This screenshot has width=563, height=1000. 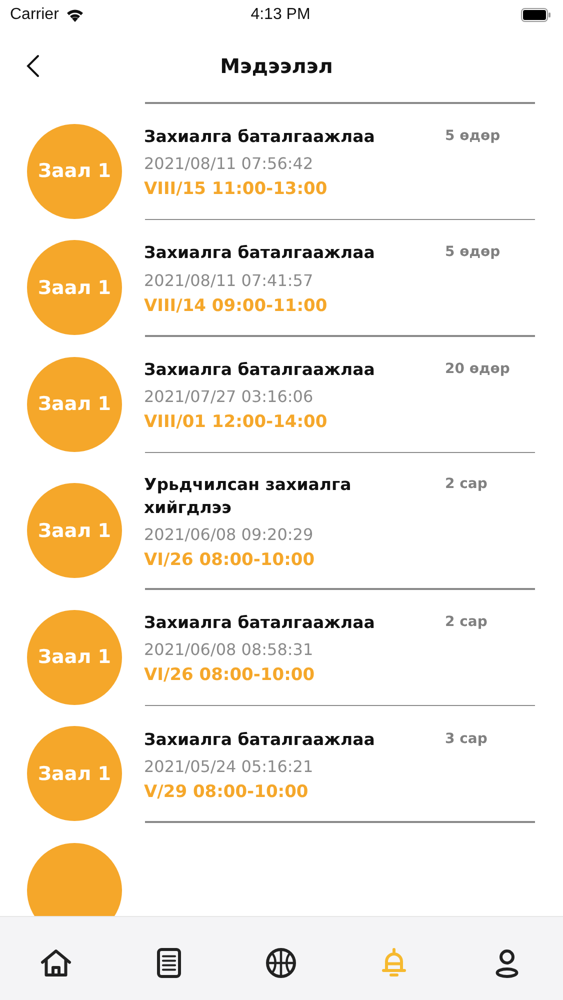 What do you see at coordinates (276, 66) in the screenshot?
I see `page-title: Мэдээлэл` at bounding box center [276, 66].